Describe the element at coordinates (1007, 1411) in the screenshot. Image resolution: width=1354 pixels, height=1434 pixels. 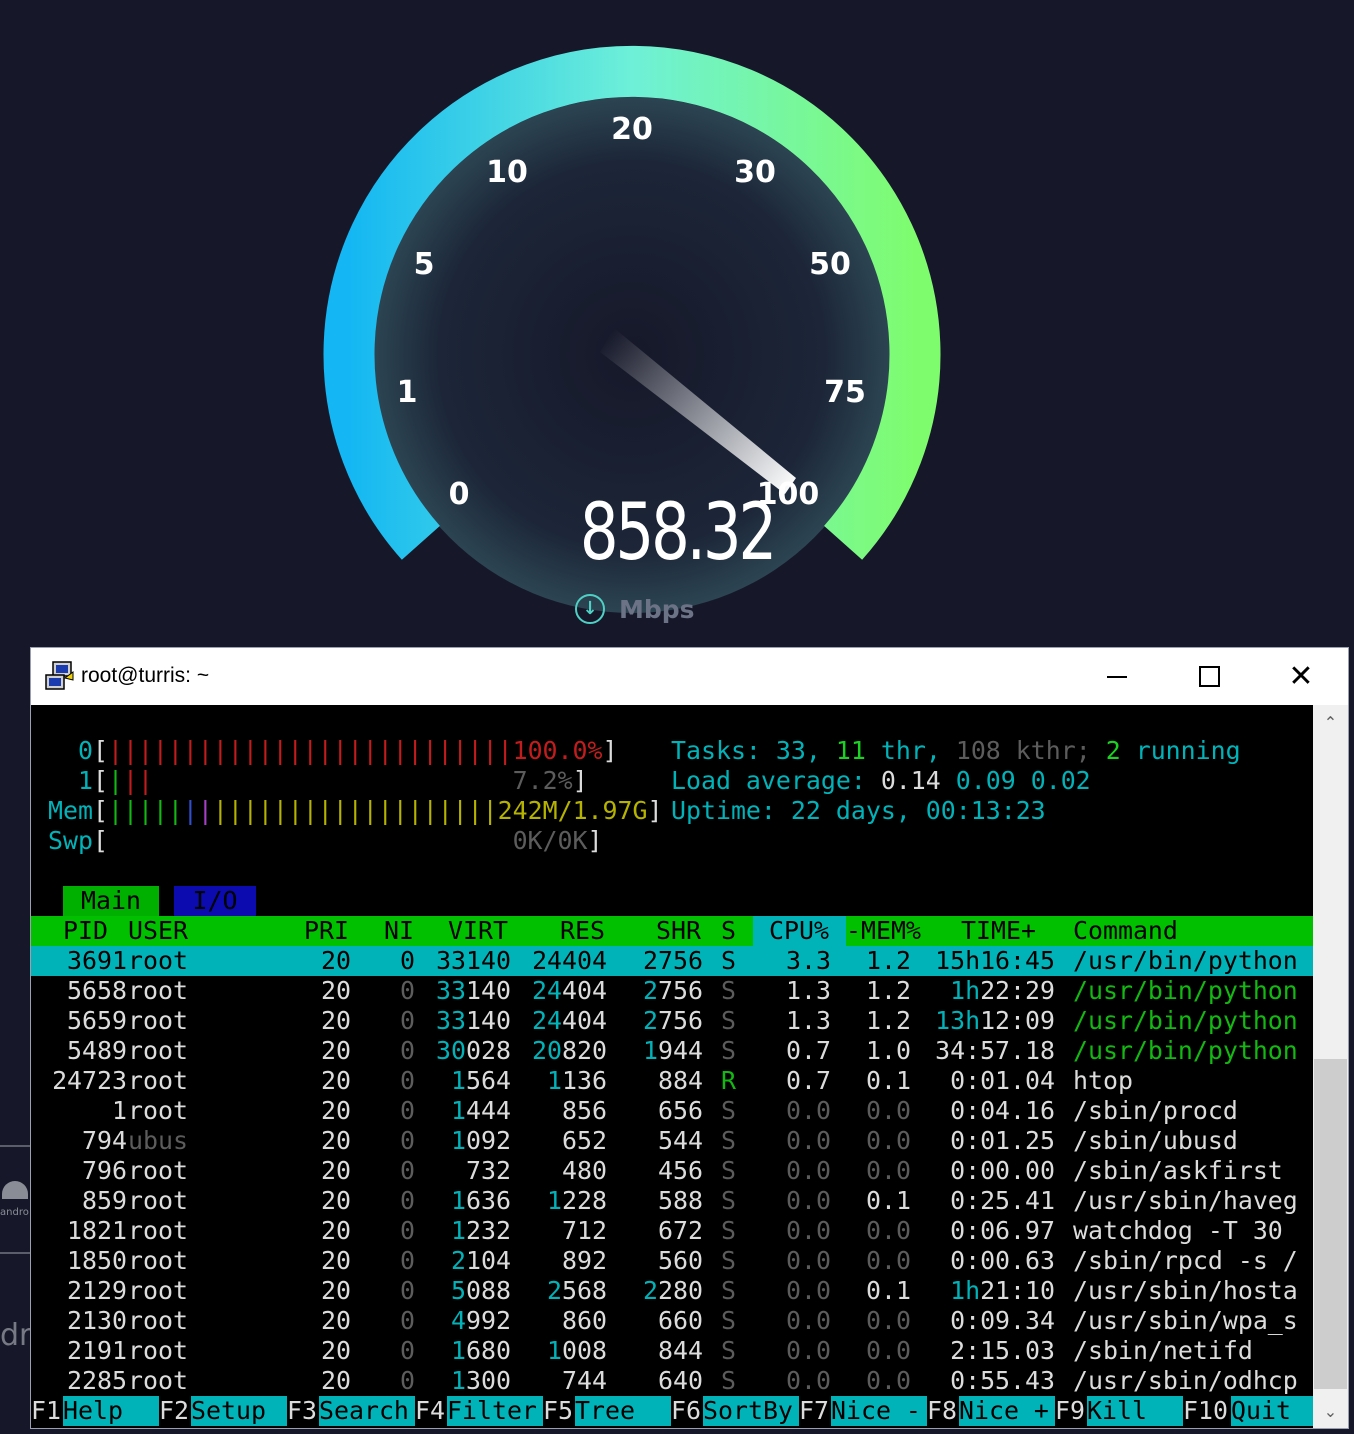
I see `nice-plus-button: Nice +` at that location.